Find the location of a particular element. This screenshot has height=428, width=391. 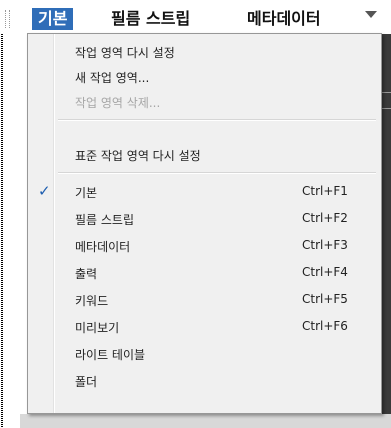

menu-item-label: 라이트 테이블 is located at coordinates (110, 355).